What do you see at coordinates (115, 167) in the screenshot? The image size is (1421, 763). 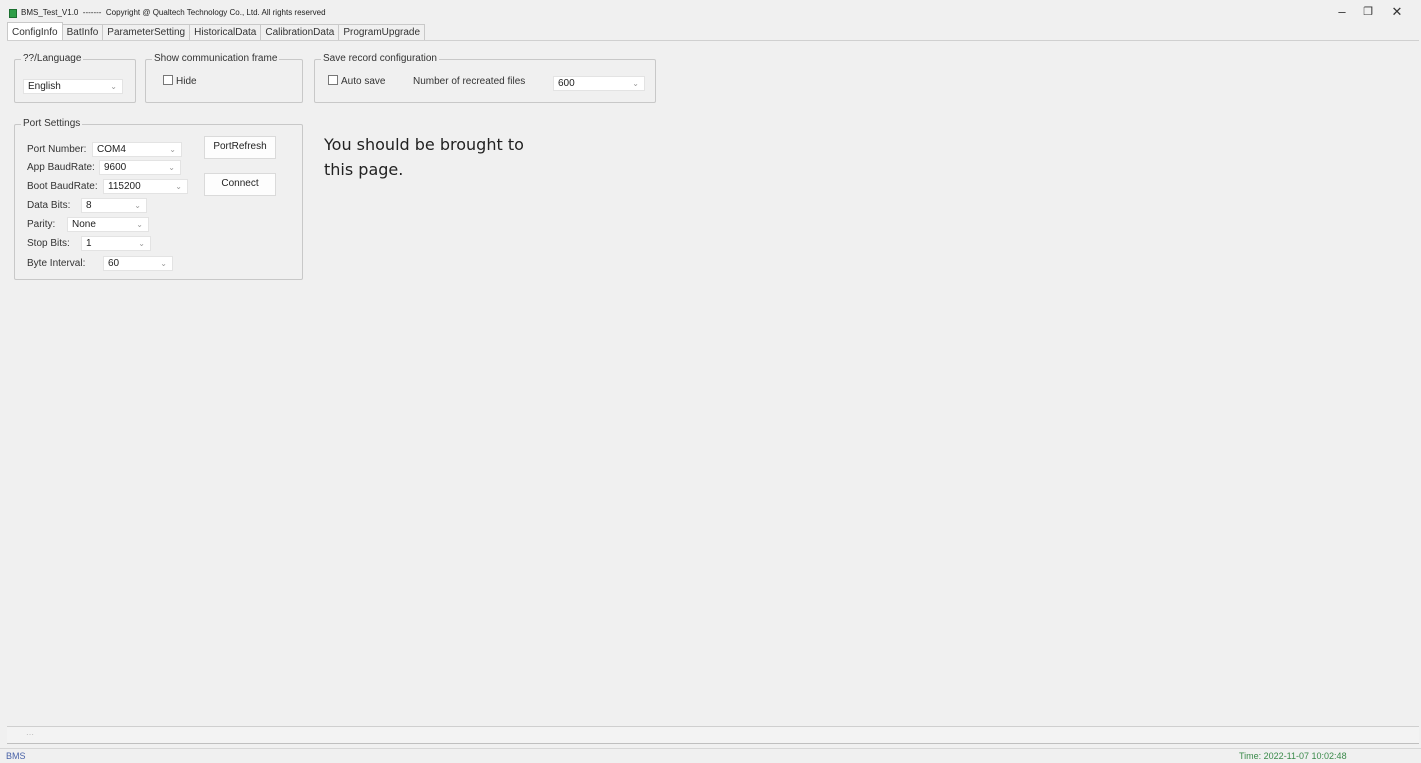 I see `app-baudrate-value: 9600` at bounding box center [115, 167].